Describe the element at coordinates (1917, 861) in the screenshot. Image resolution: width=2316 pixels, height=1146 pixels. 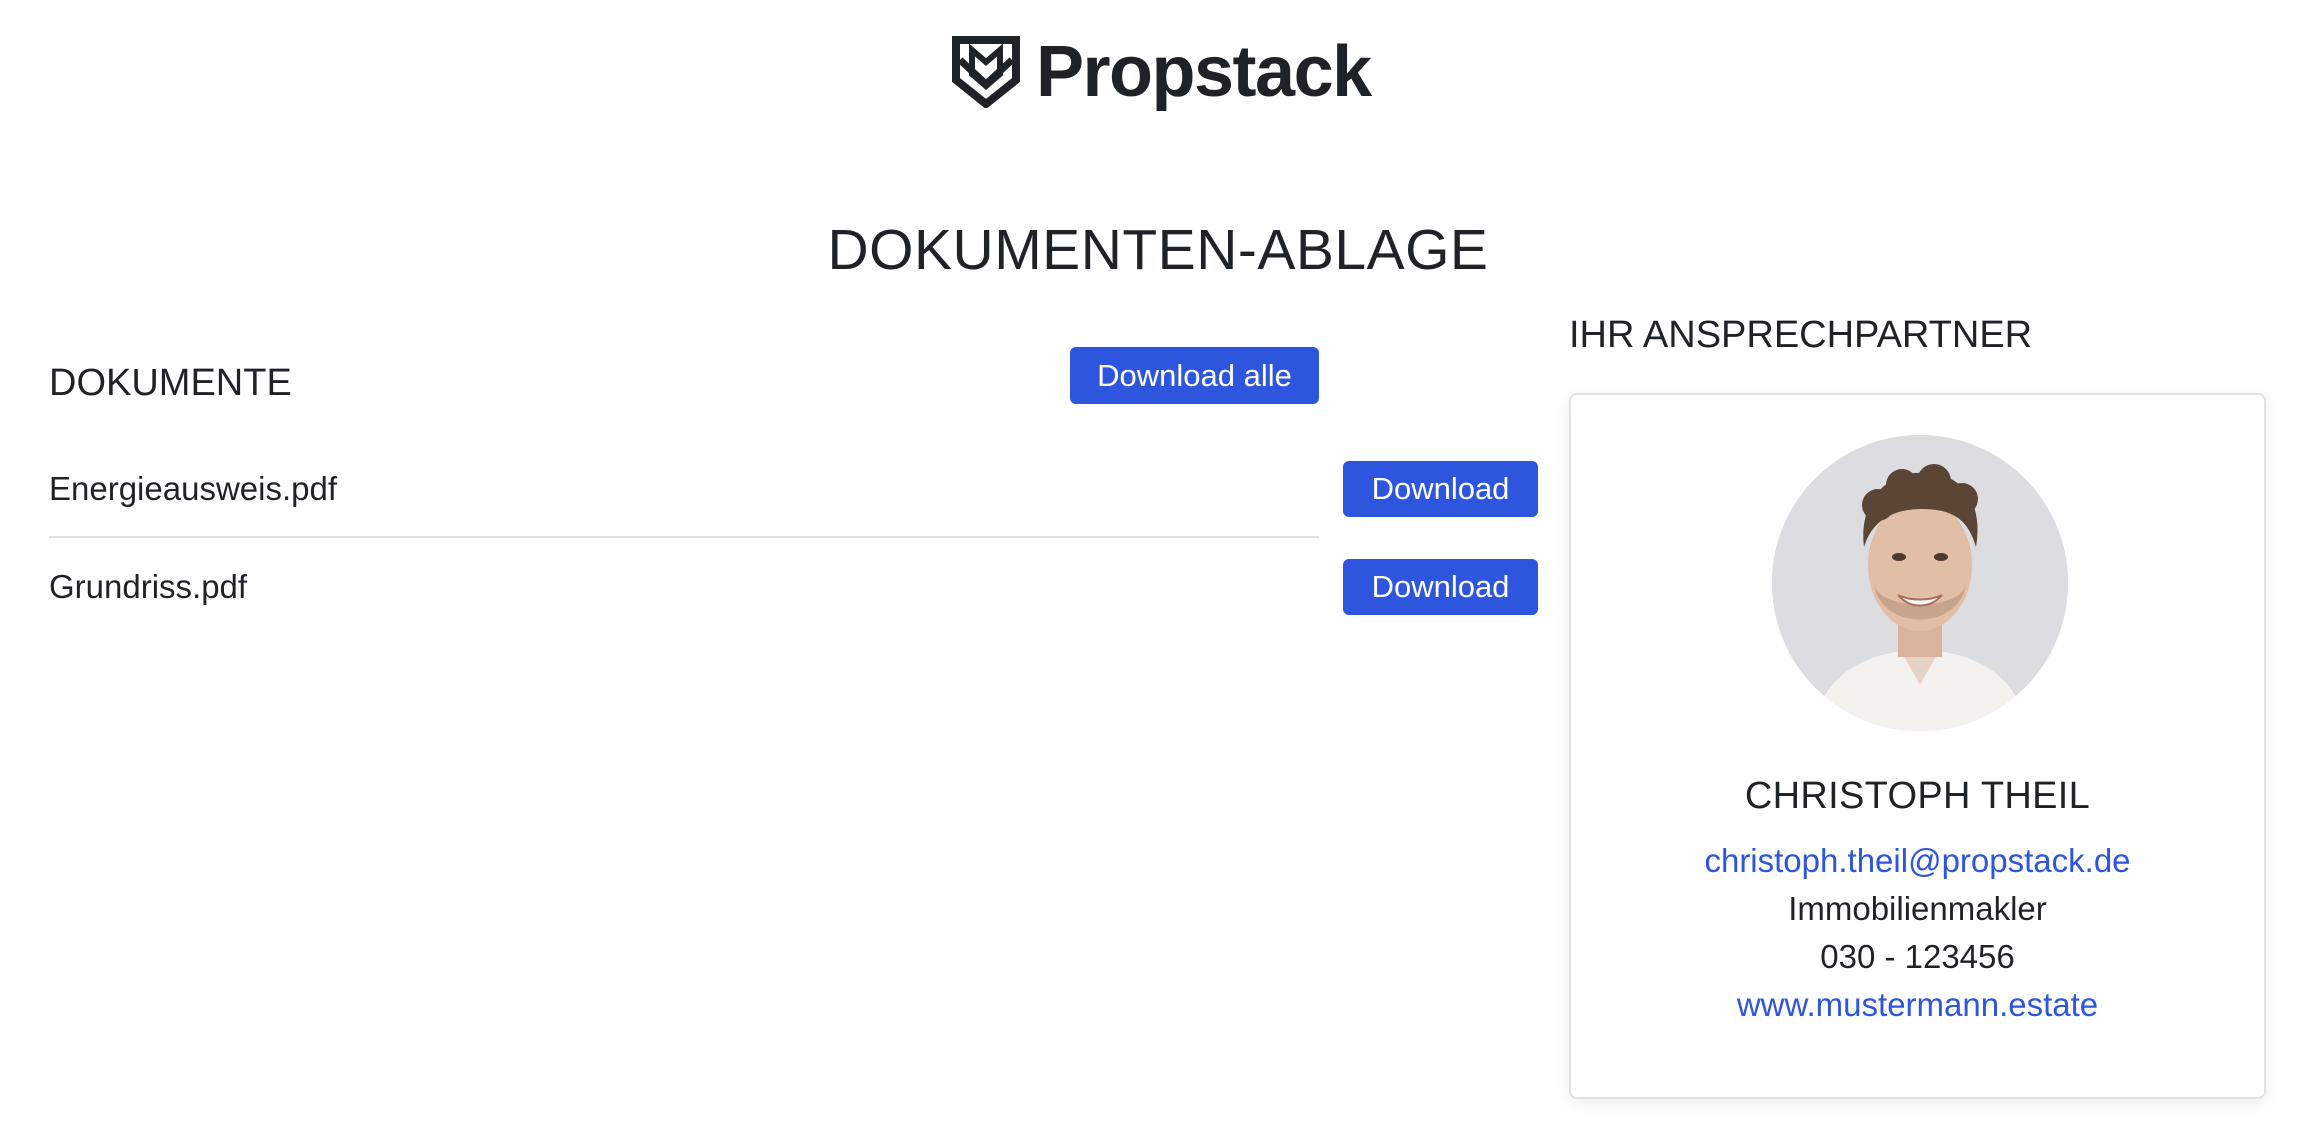
I see `contact-email-link: christoph.theil@propstack.de` at that location.